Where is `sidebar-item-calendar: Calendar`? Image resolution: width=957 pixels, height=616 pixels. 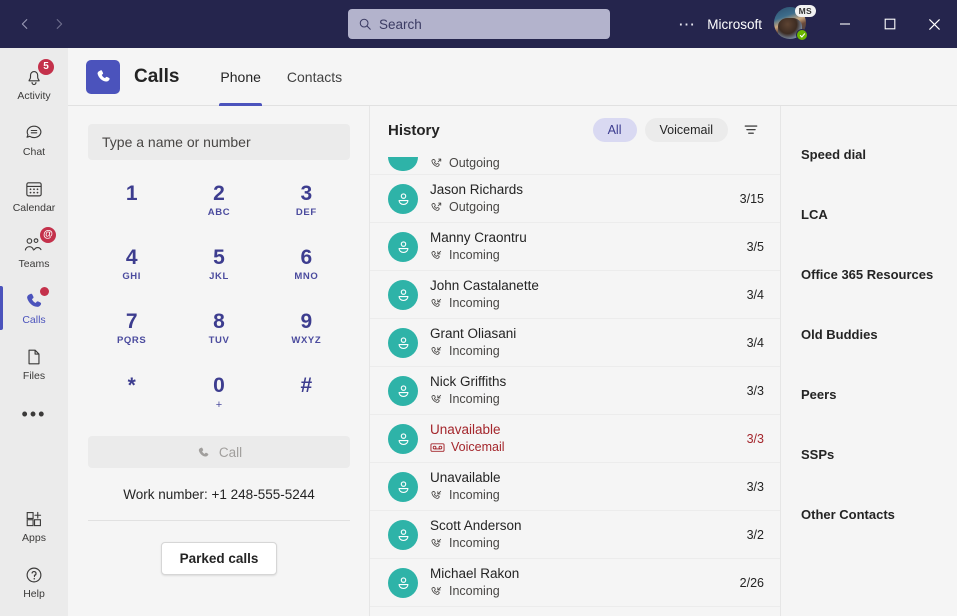
sidebar-item-calendar: Calendar is located at coordinates (34, 196).